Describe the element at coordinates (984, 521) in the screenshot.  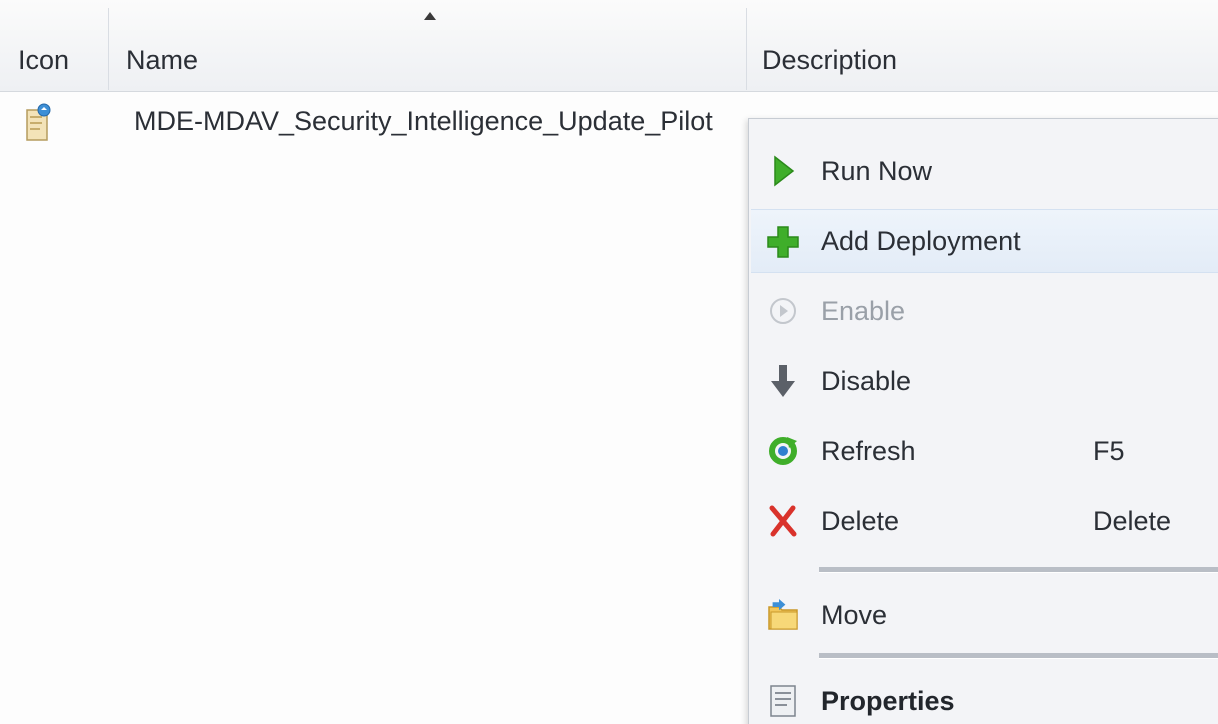
I see `menu-item-delete: Delete Delete` at that location.